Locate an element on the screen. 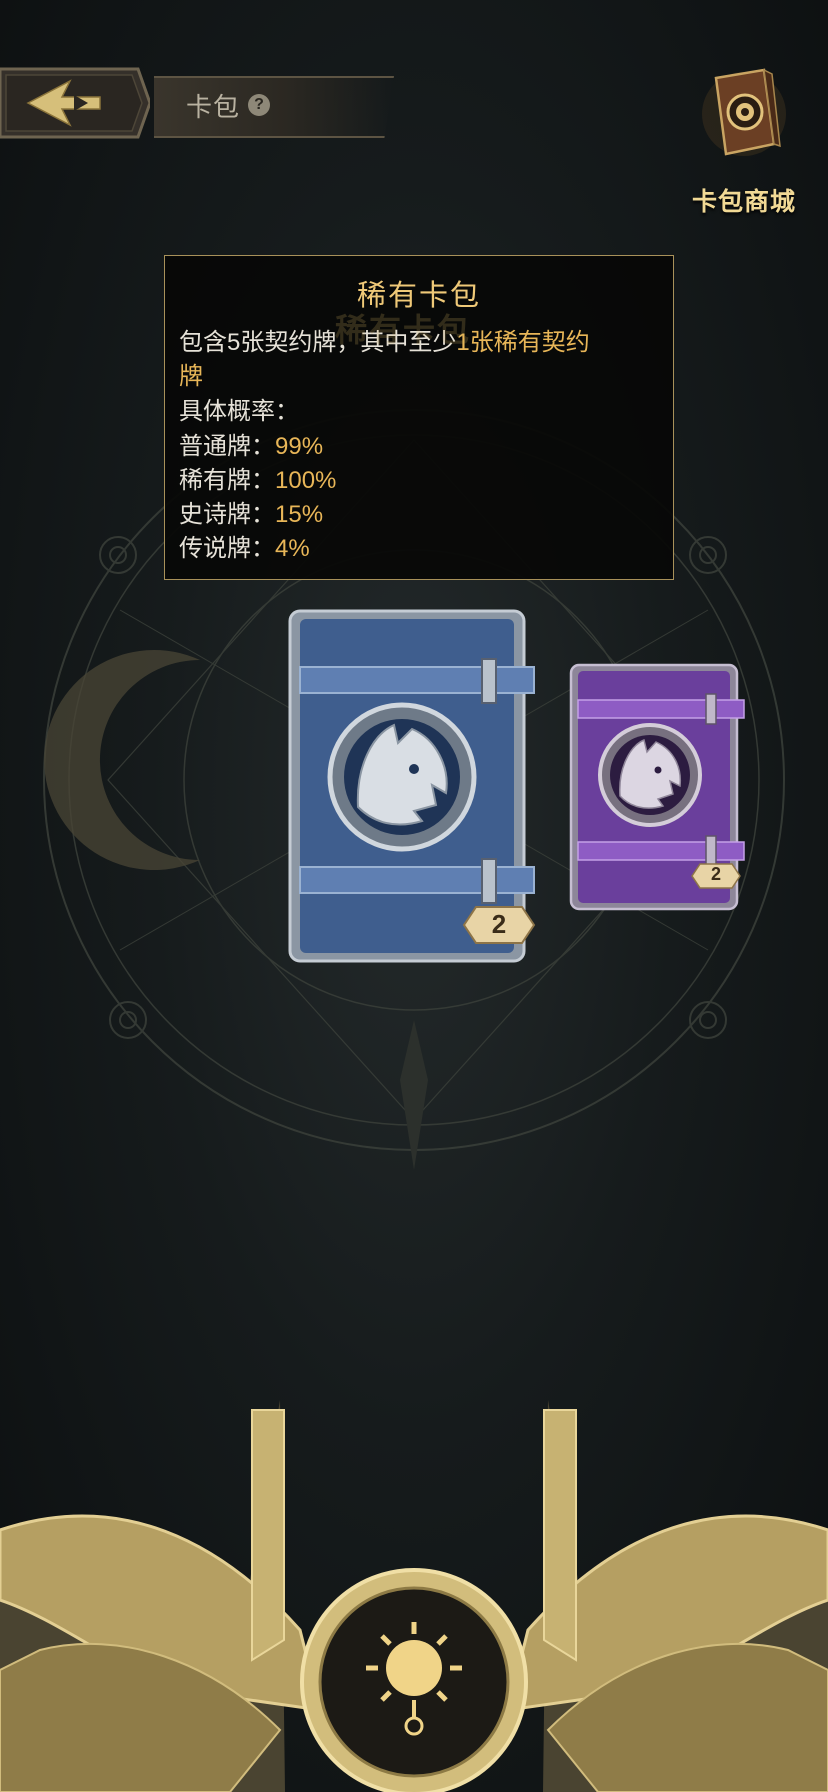  probability-row: 传说牌：4% is located at coordinates (244, 545).